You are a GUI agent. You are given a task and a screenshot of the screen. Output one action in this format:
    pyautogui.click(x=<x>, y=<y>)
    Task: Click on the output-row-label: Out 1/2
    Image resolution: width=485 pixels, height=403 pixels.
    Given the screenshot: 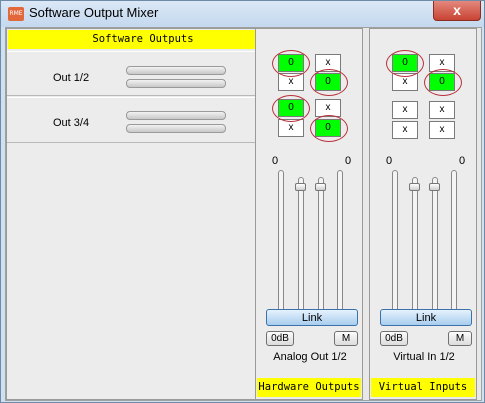 What is the action you would take?
    pyautogui.click(x=71, y=78)
    